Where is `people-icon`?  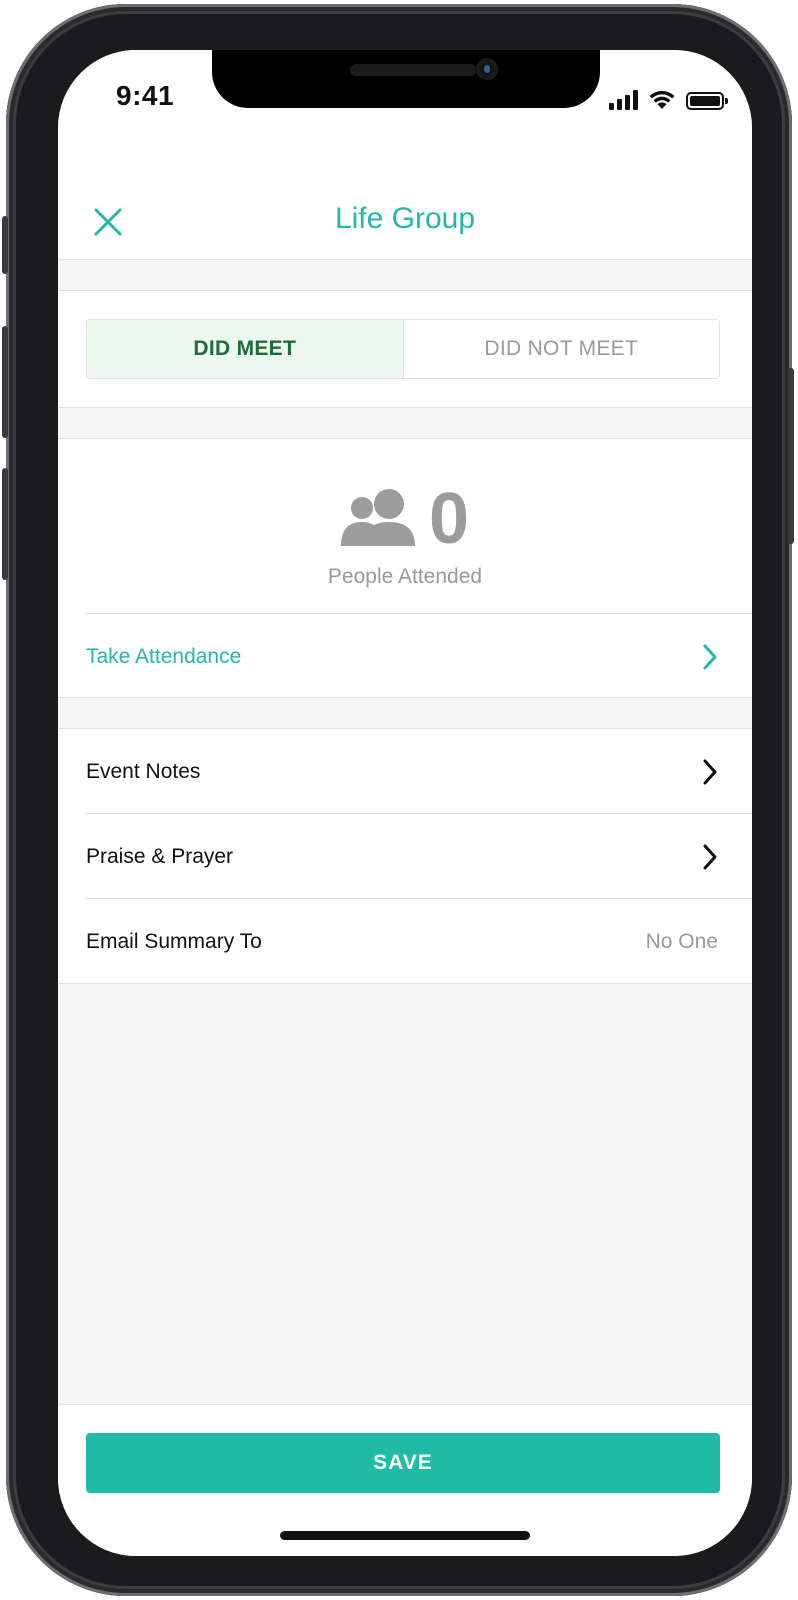
people-icon is located at coordinates (377, 517).